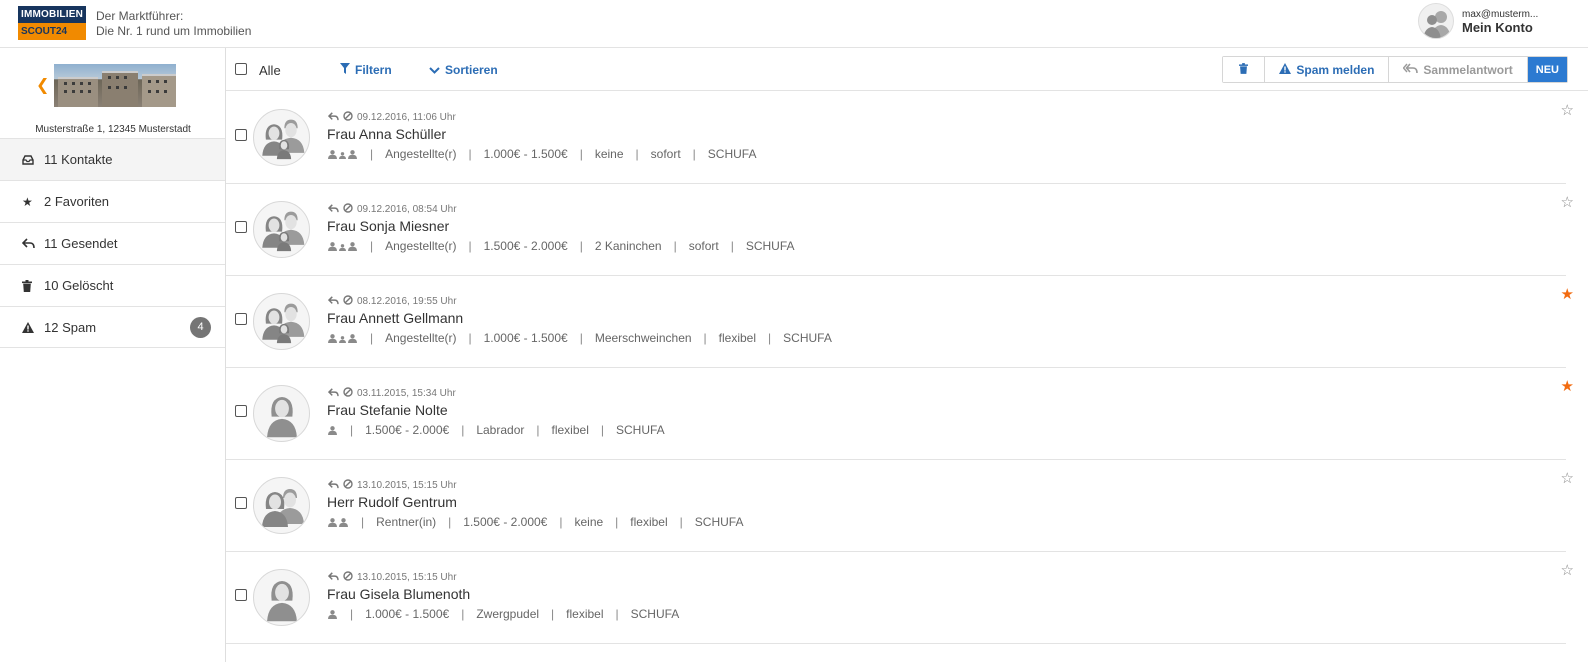 The image size is (1588, 662). I want to click on sidebar-item-favorites: ★ 2 Favoriten, so click(112, 201).